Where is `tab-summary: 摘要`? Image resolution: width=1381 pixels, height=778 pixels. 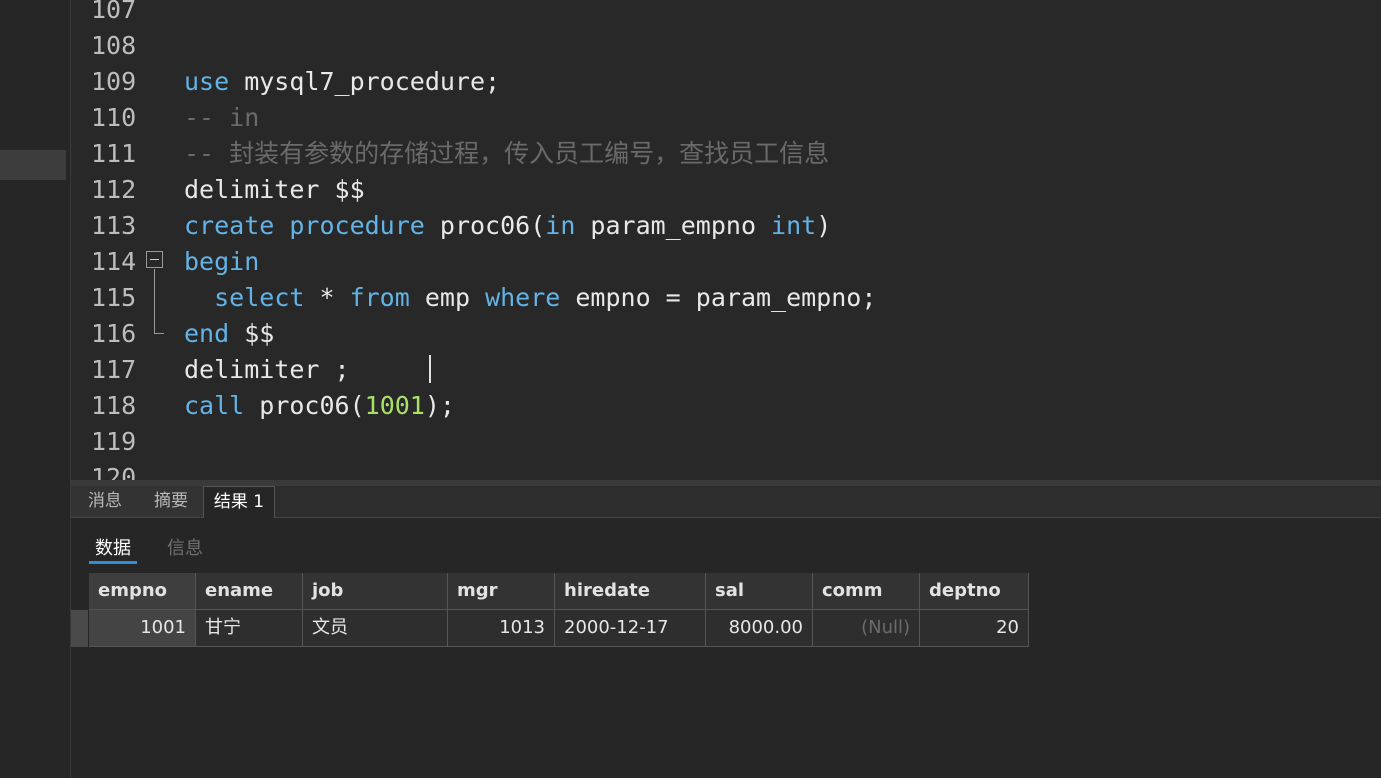
tab-summary: 摘要 is located at coordinates (171, 501).